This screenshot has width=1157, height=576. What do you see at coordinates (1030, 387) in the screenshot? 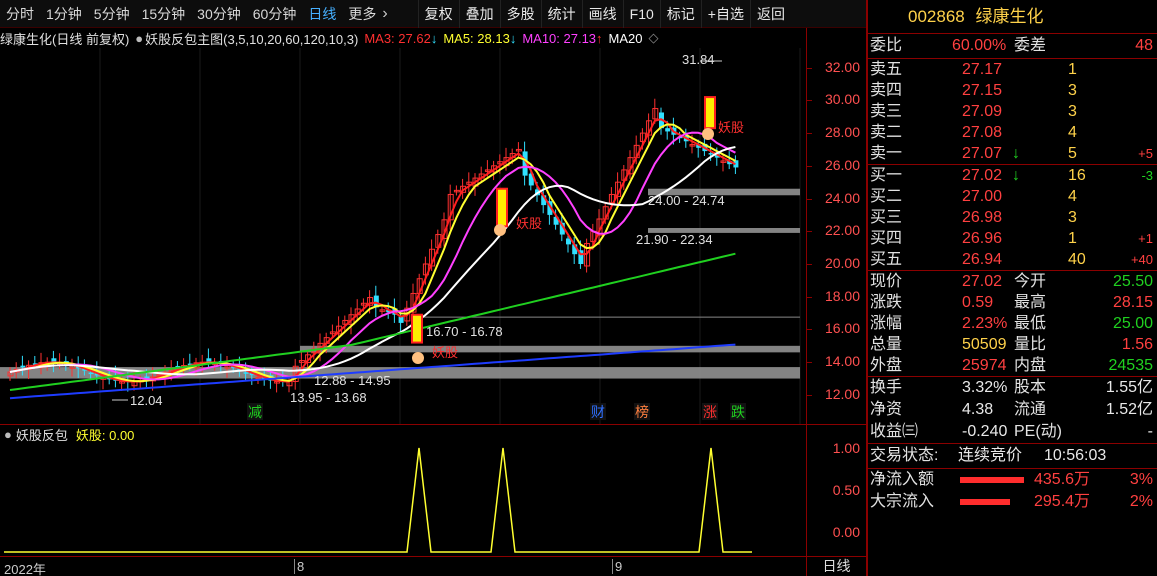
I see `stat-label: 股本` at bounding box center [1030, 387].